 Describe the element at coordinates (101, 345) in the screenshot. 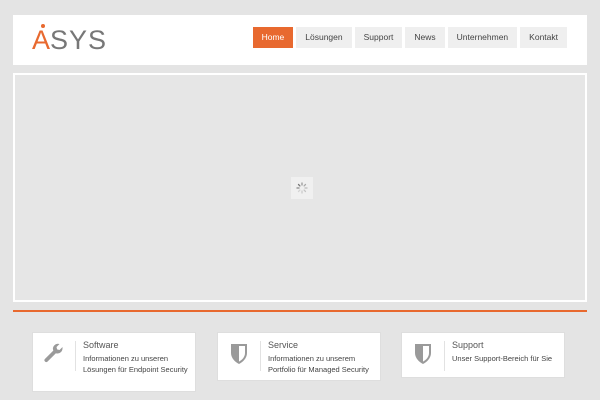

I see `feature-title: Software` at that location.